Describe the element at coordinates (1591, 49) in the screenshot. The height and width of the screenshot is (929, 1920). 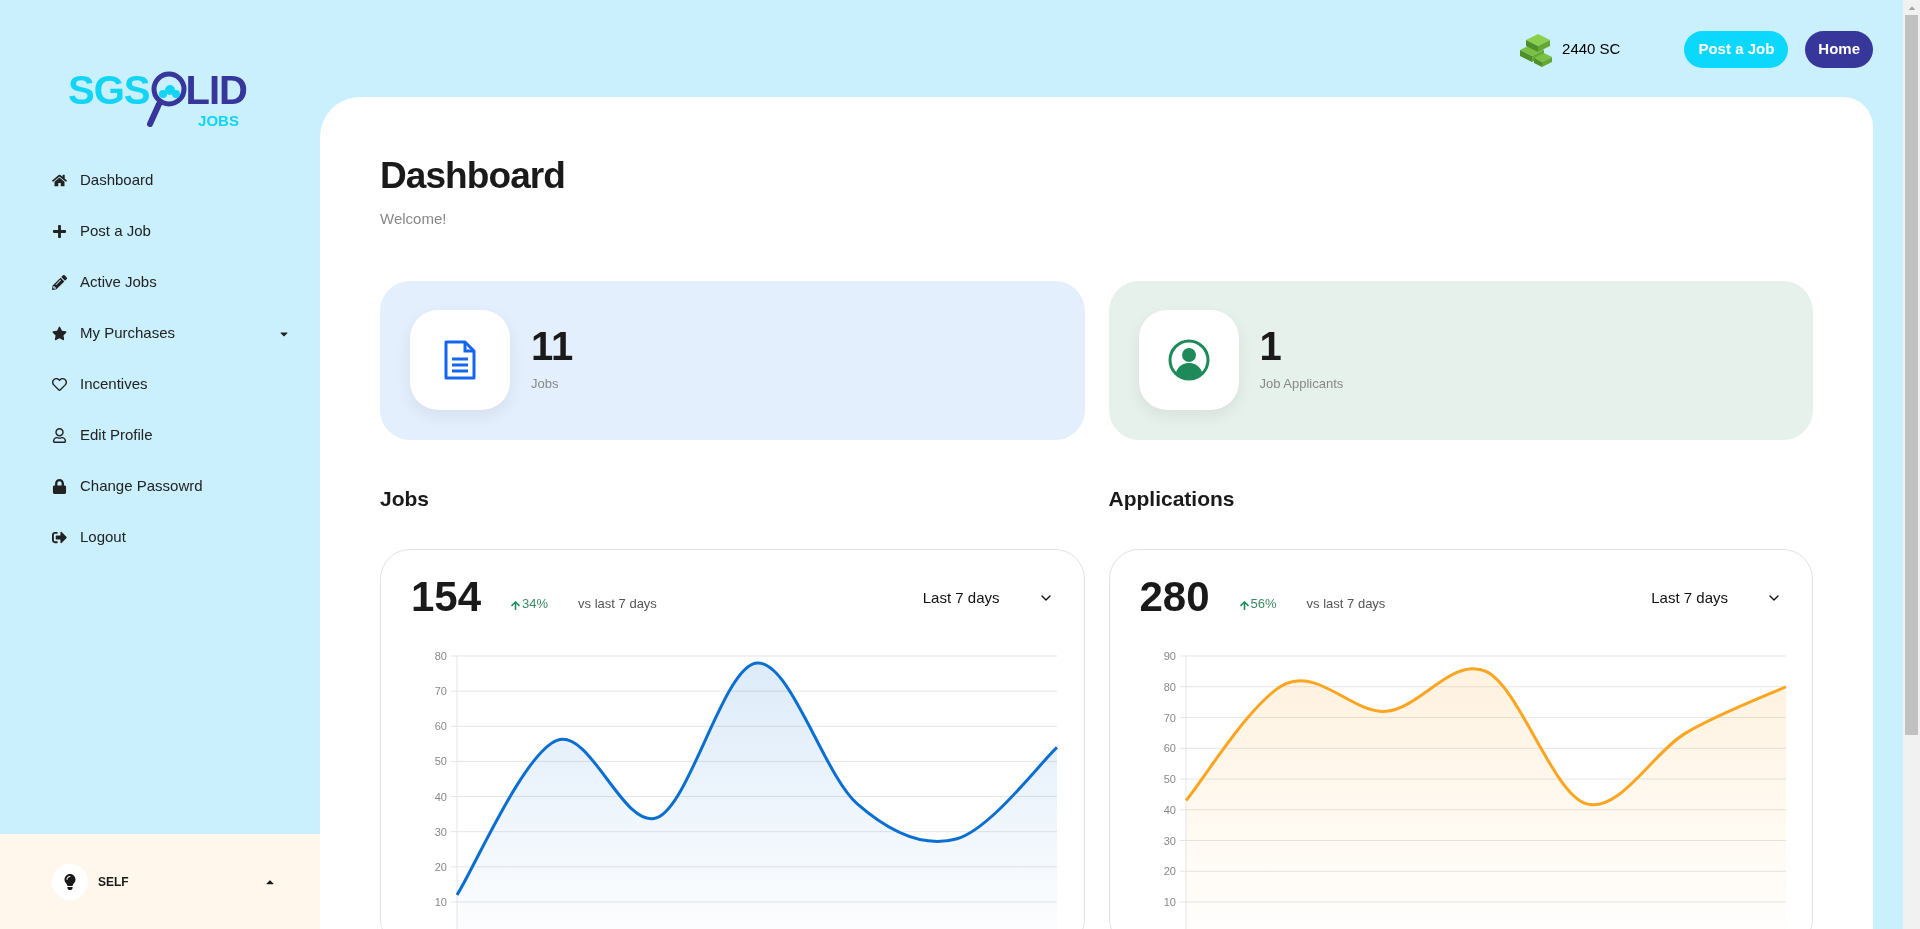
I see `credits-balance: 2440 SC` at that location.